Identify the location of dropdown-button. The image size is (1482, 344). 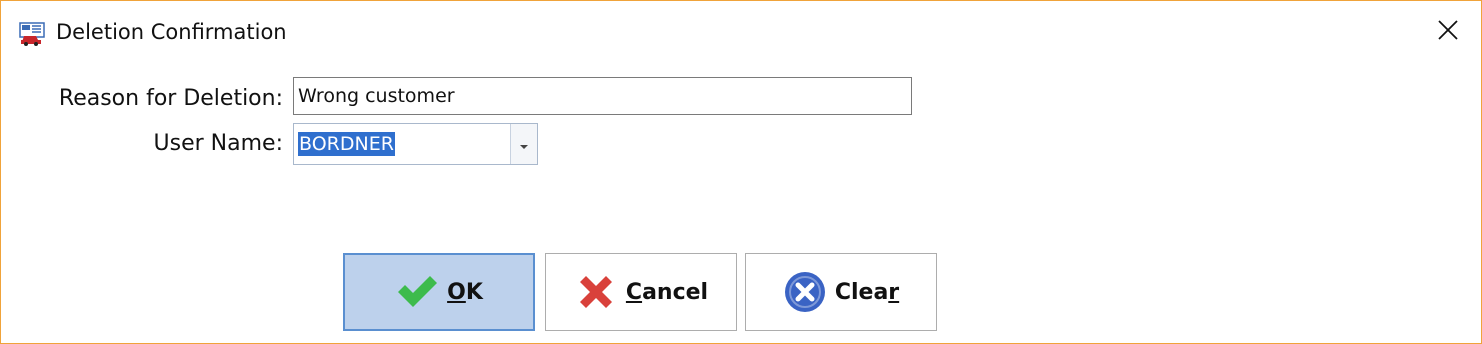
(523, 144).